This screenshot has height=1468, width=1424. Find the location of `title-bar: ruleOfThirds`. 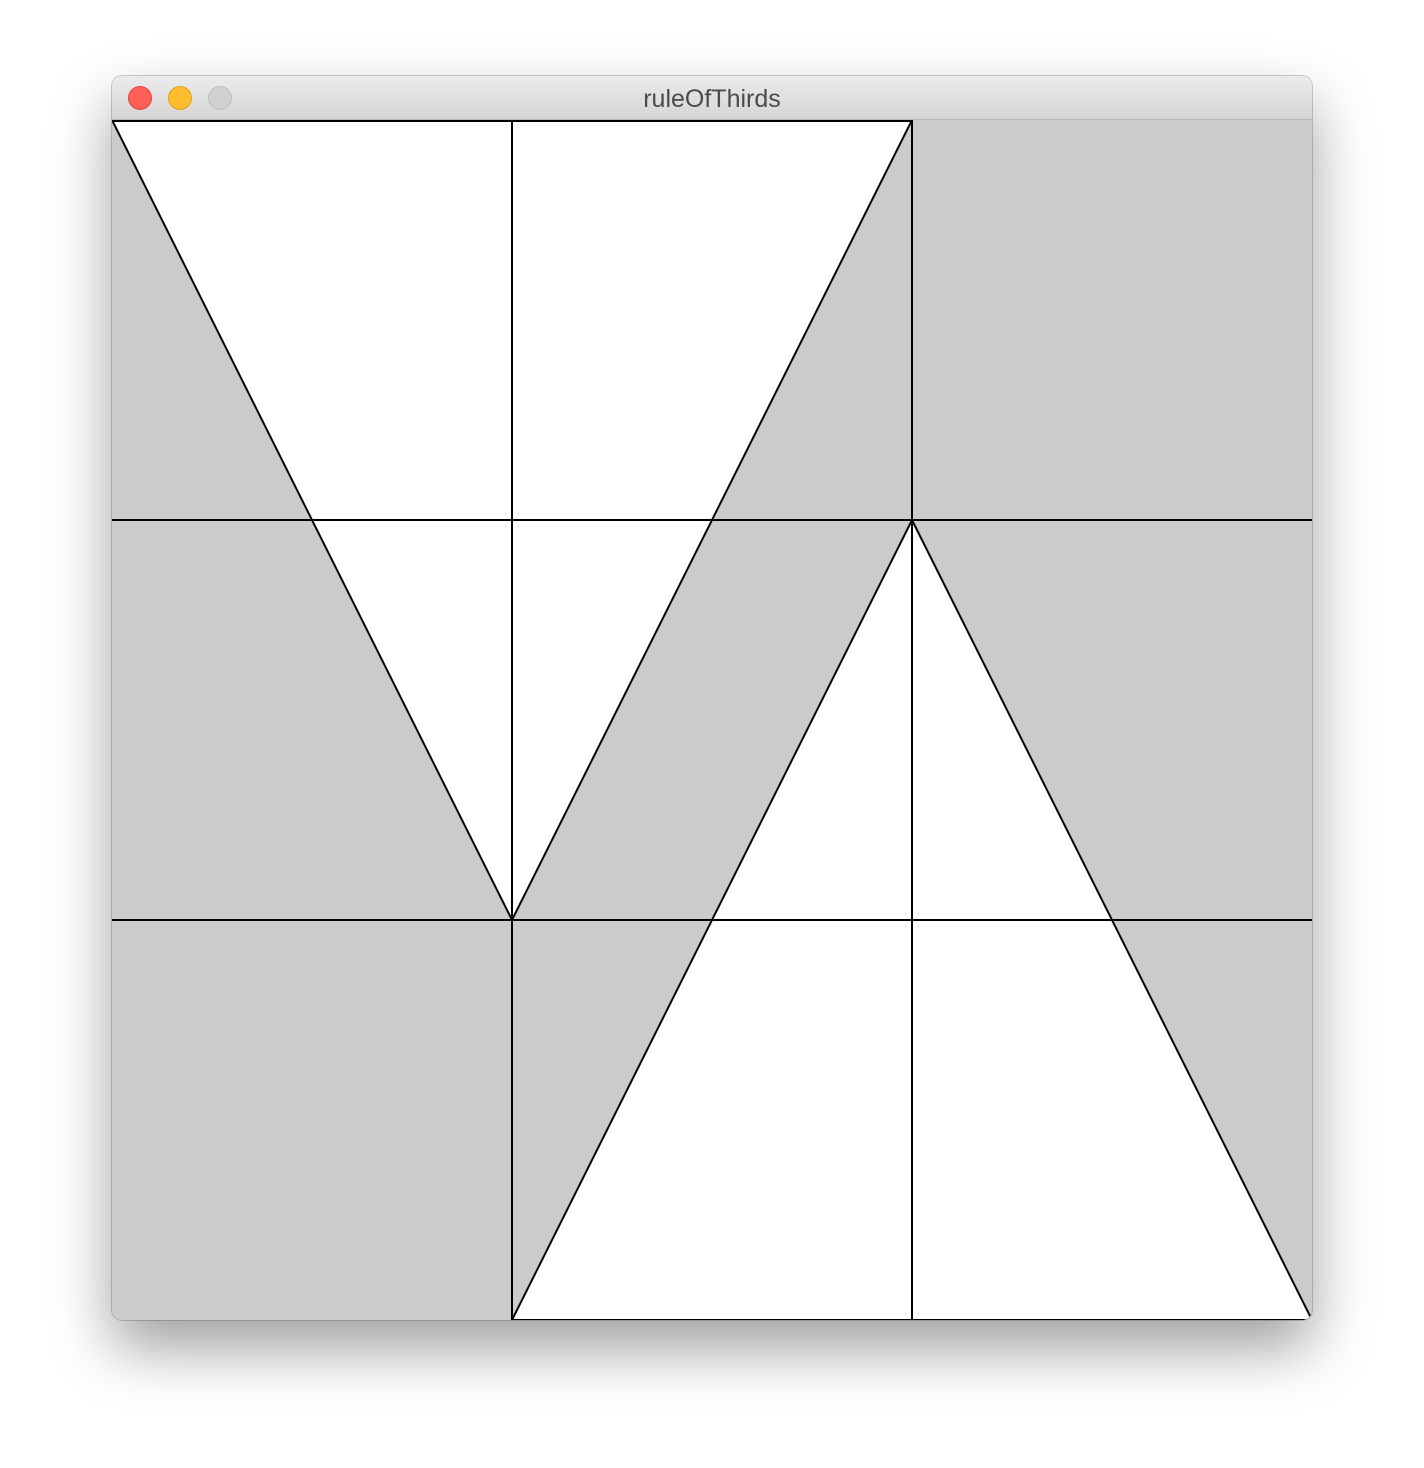

title-bar: ruleOfThirds is located at coordinates (712, 98).